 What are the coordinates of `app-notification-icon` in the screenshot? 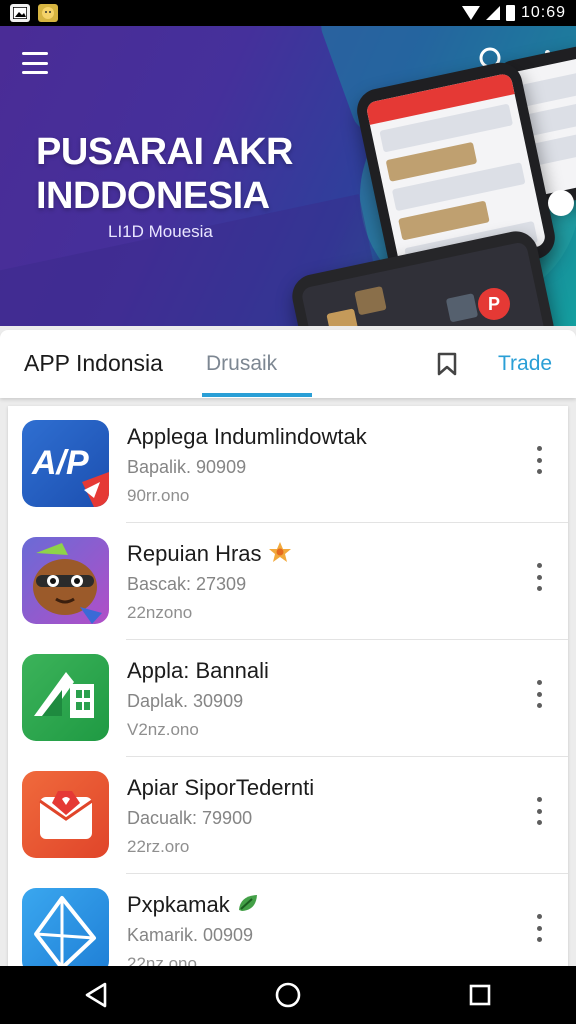 It's located at (48, 13).